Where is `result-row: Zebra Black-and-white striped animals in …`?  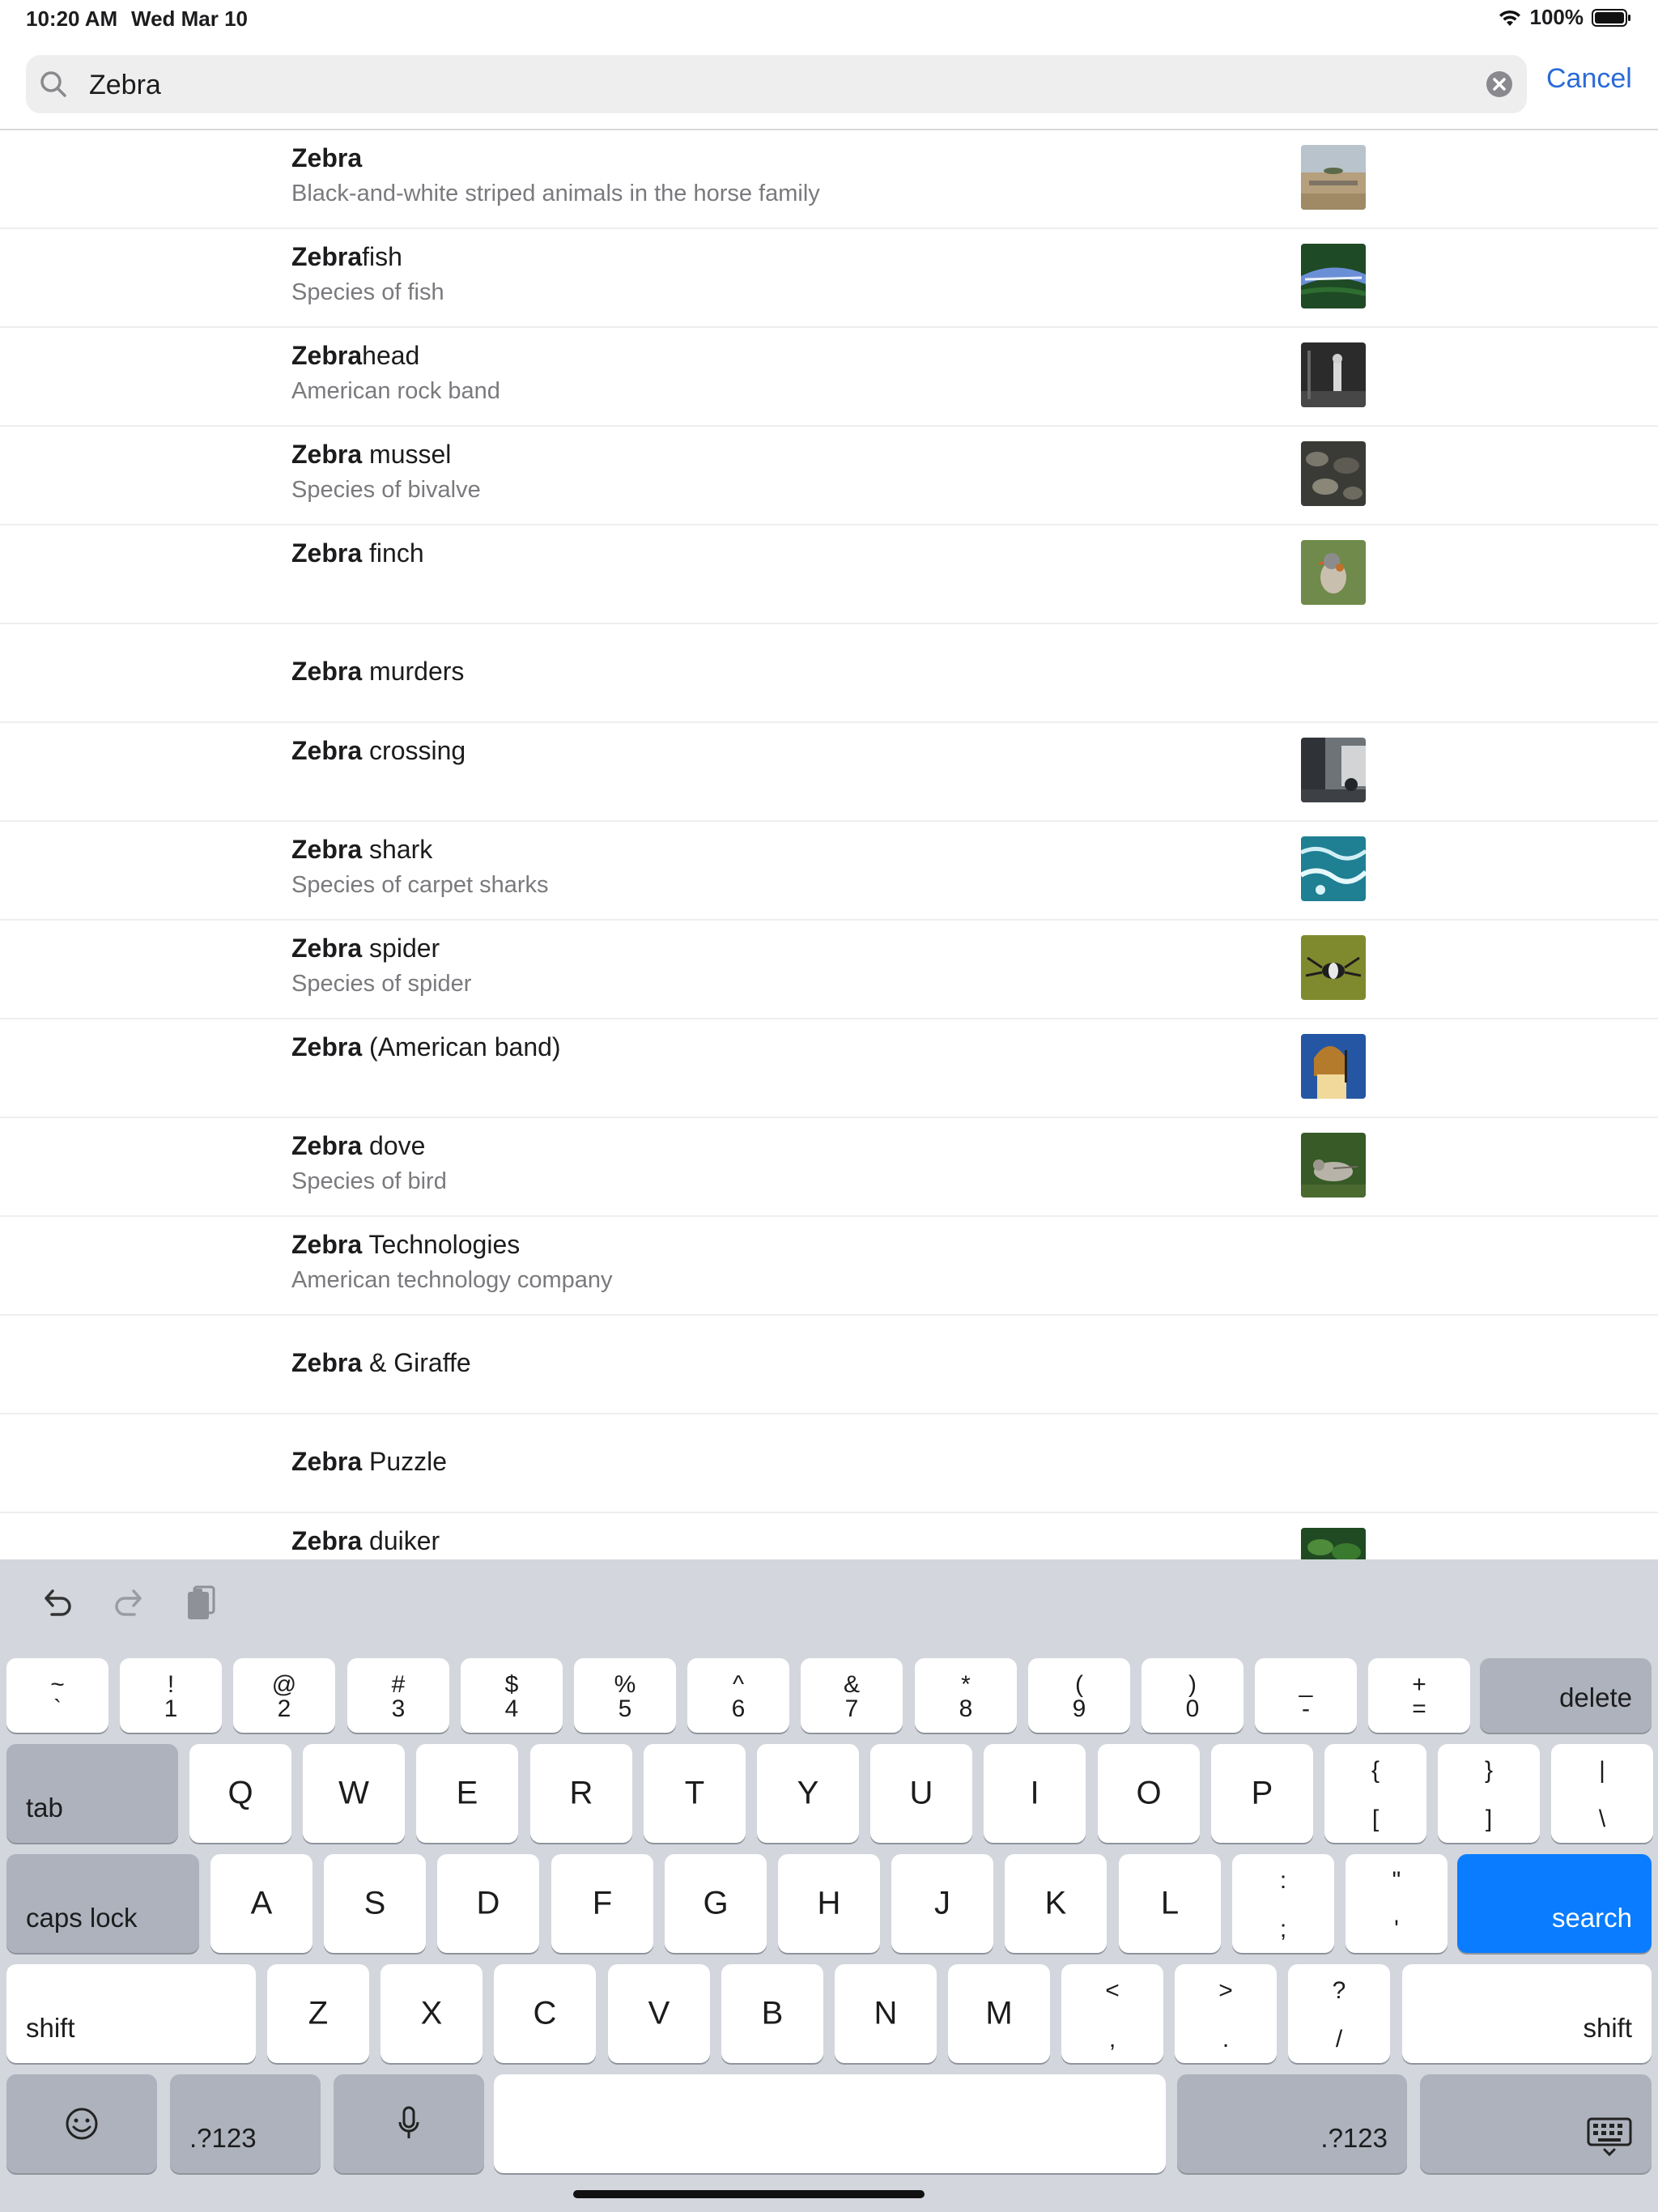 result-row: Zebra Black-and-white striped animals in … is located at coordinates (829, 180).